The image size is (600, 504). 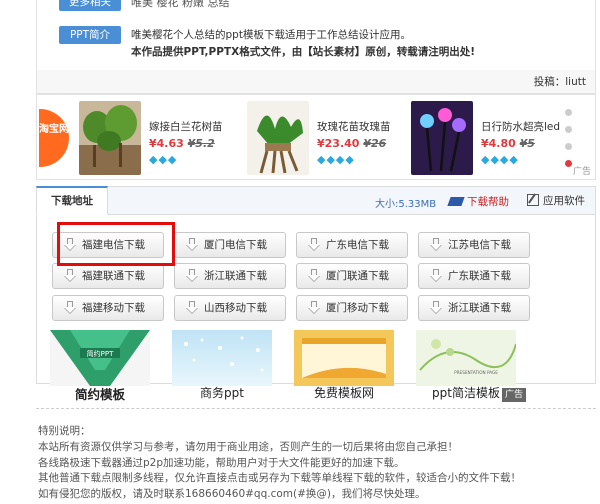 I want to click on download-button-guangdong-unicom: 广东联通下载, so click(x=474, y=276).